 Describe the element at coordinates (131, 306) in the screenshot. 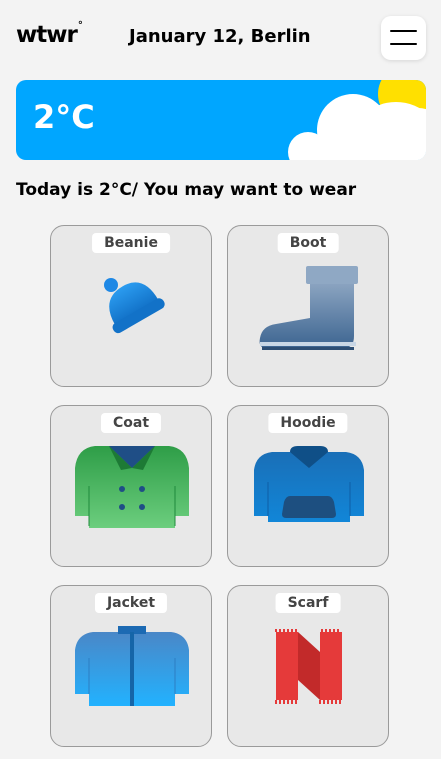

I see `item-card-beanie: Beanie` at that location.